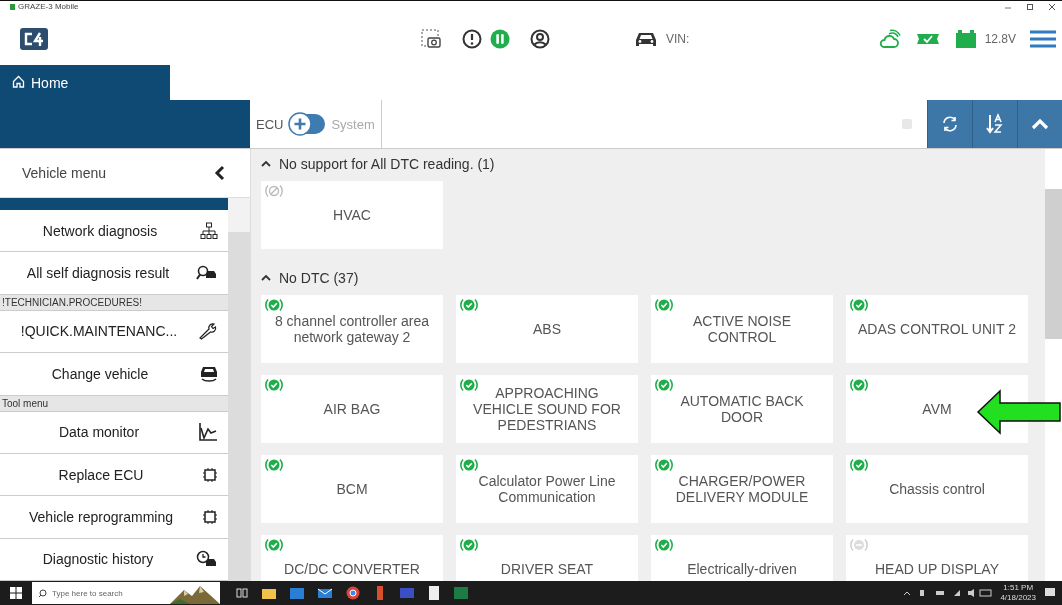 The width and height of the screenshot is (1062, 605). I want to click on module-name: APPROACHING VEHICLE SOUND FOR PEDESTRIANS, so click(547, 409).